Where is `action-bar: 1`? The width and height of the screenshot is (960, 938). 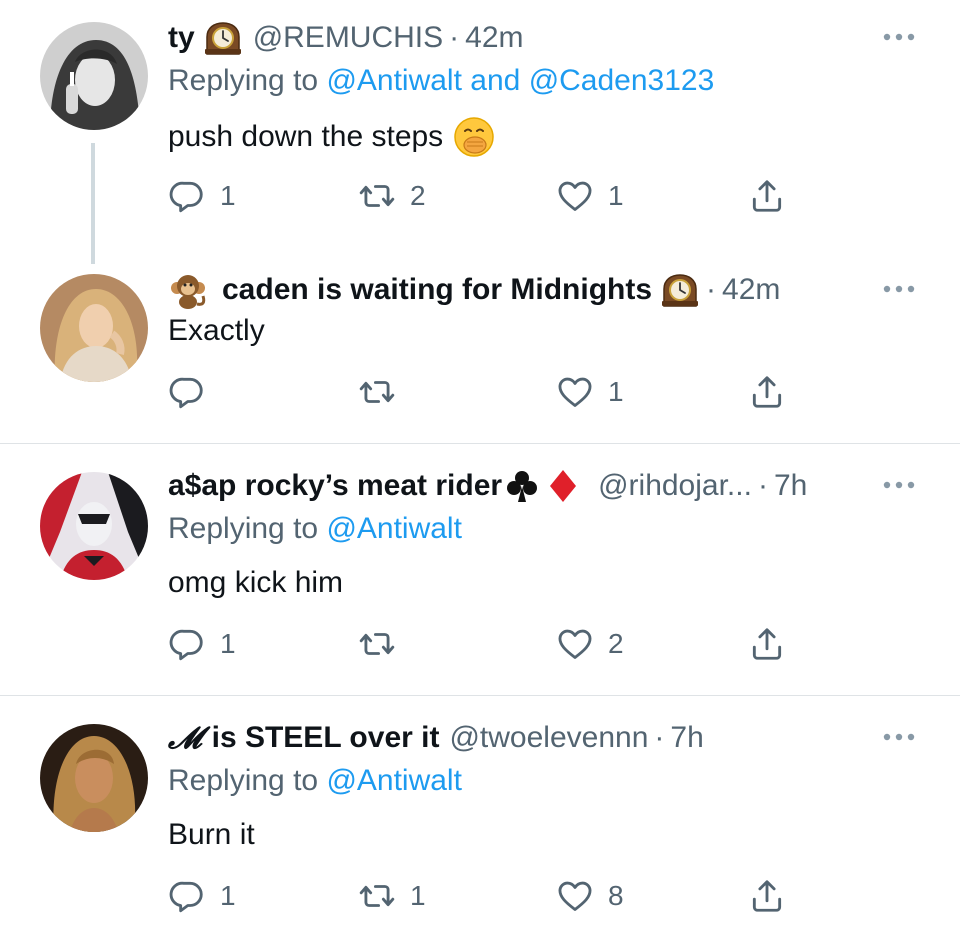
action-bar: 1 is located at coordinates (488, 392).